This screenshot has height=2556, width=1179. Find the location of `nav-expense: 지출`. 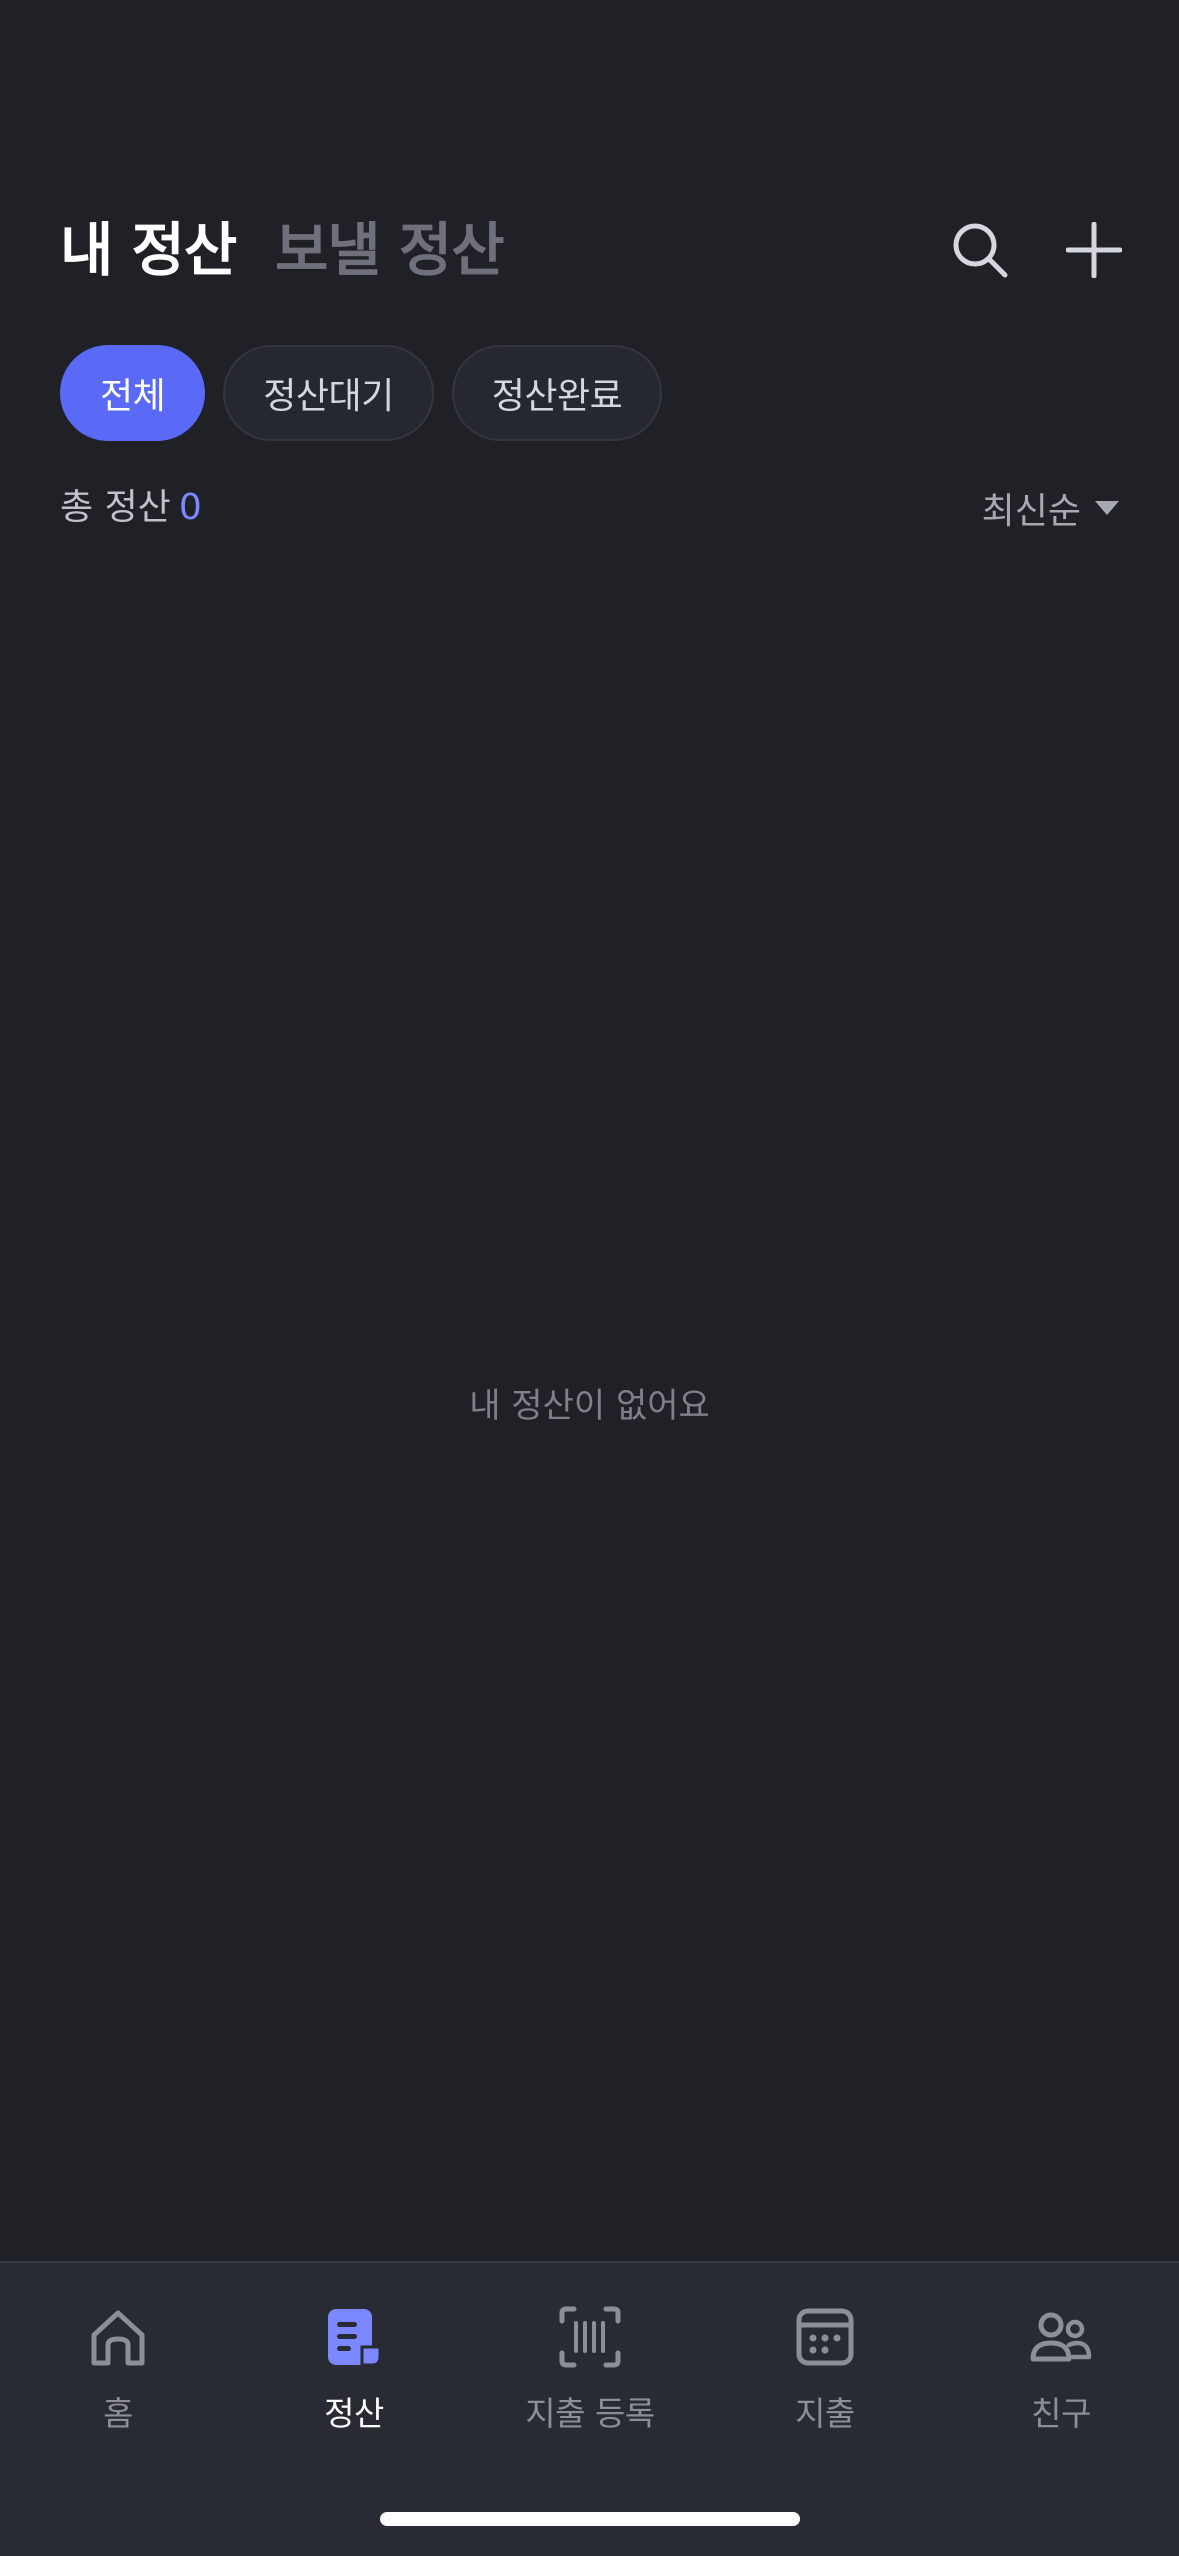

nav-expense: 지출 is located at coordinates (825, 2369).